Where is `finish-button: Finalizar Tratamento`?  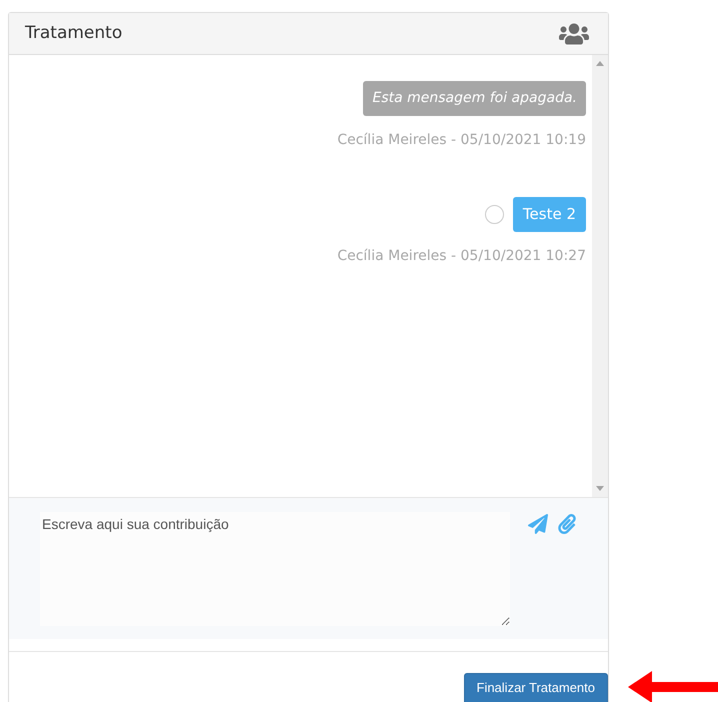 finish-button: Finalizar Tratamento is located at coordinates (536, 687).